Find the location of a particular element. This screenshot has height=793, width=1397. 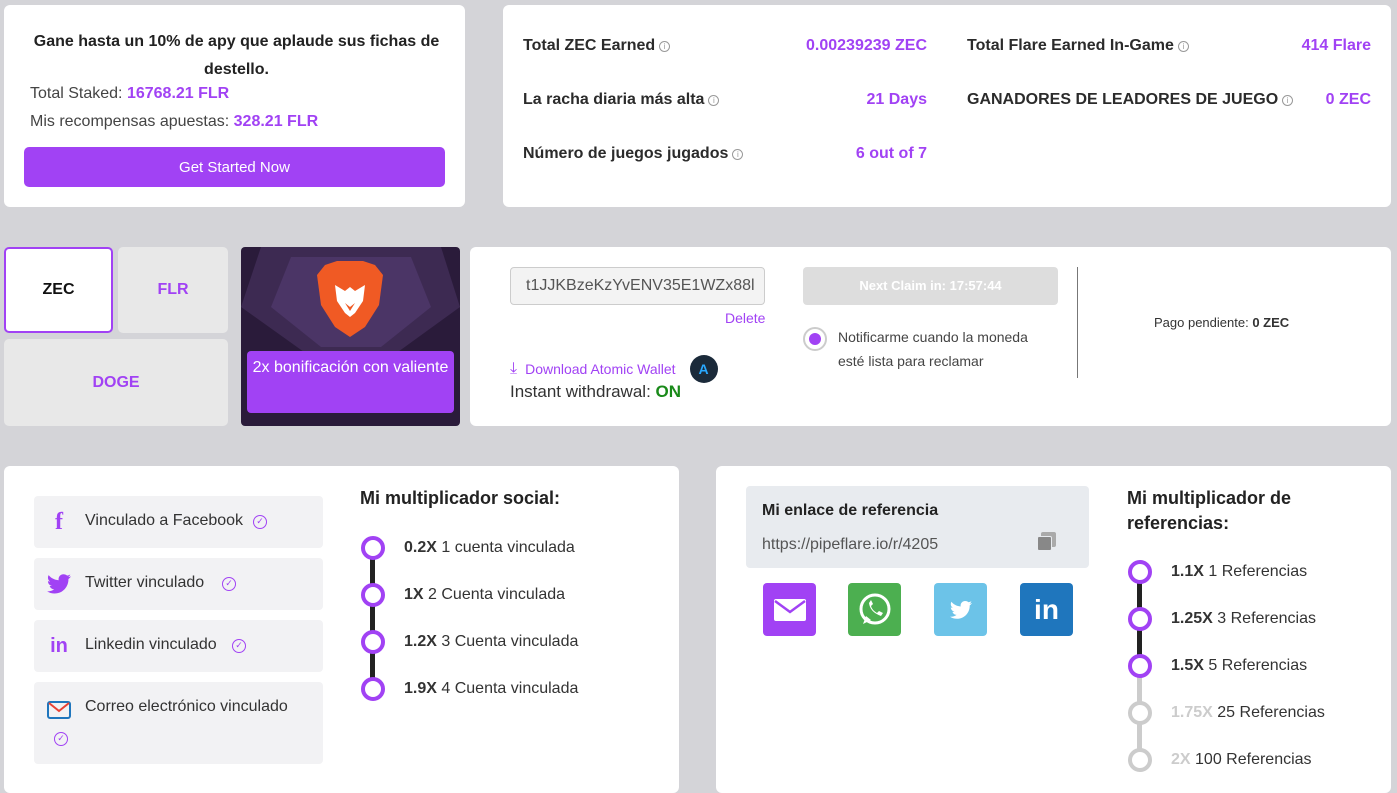

whatsapp-icon is located at coordinates (874, 608).